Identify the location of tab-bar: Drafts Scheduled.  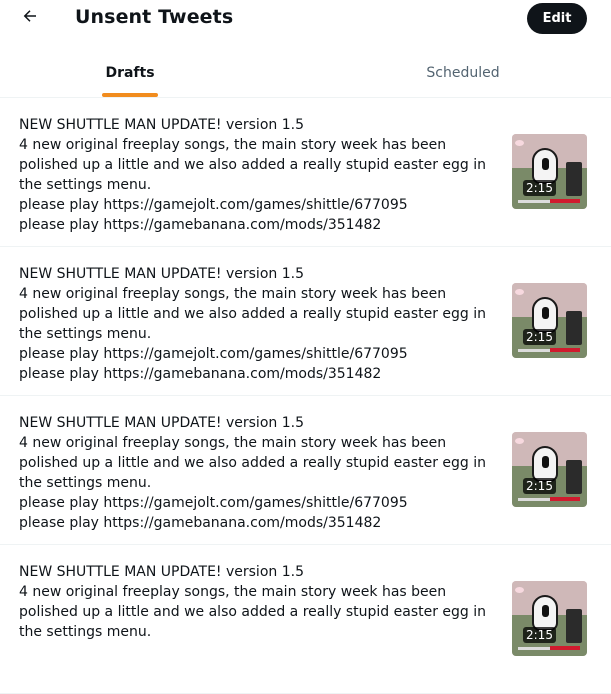
(305, 73).